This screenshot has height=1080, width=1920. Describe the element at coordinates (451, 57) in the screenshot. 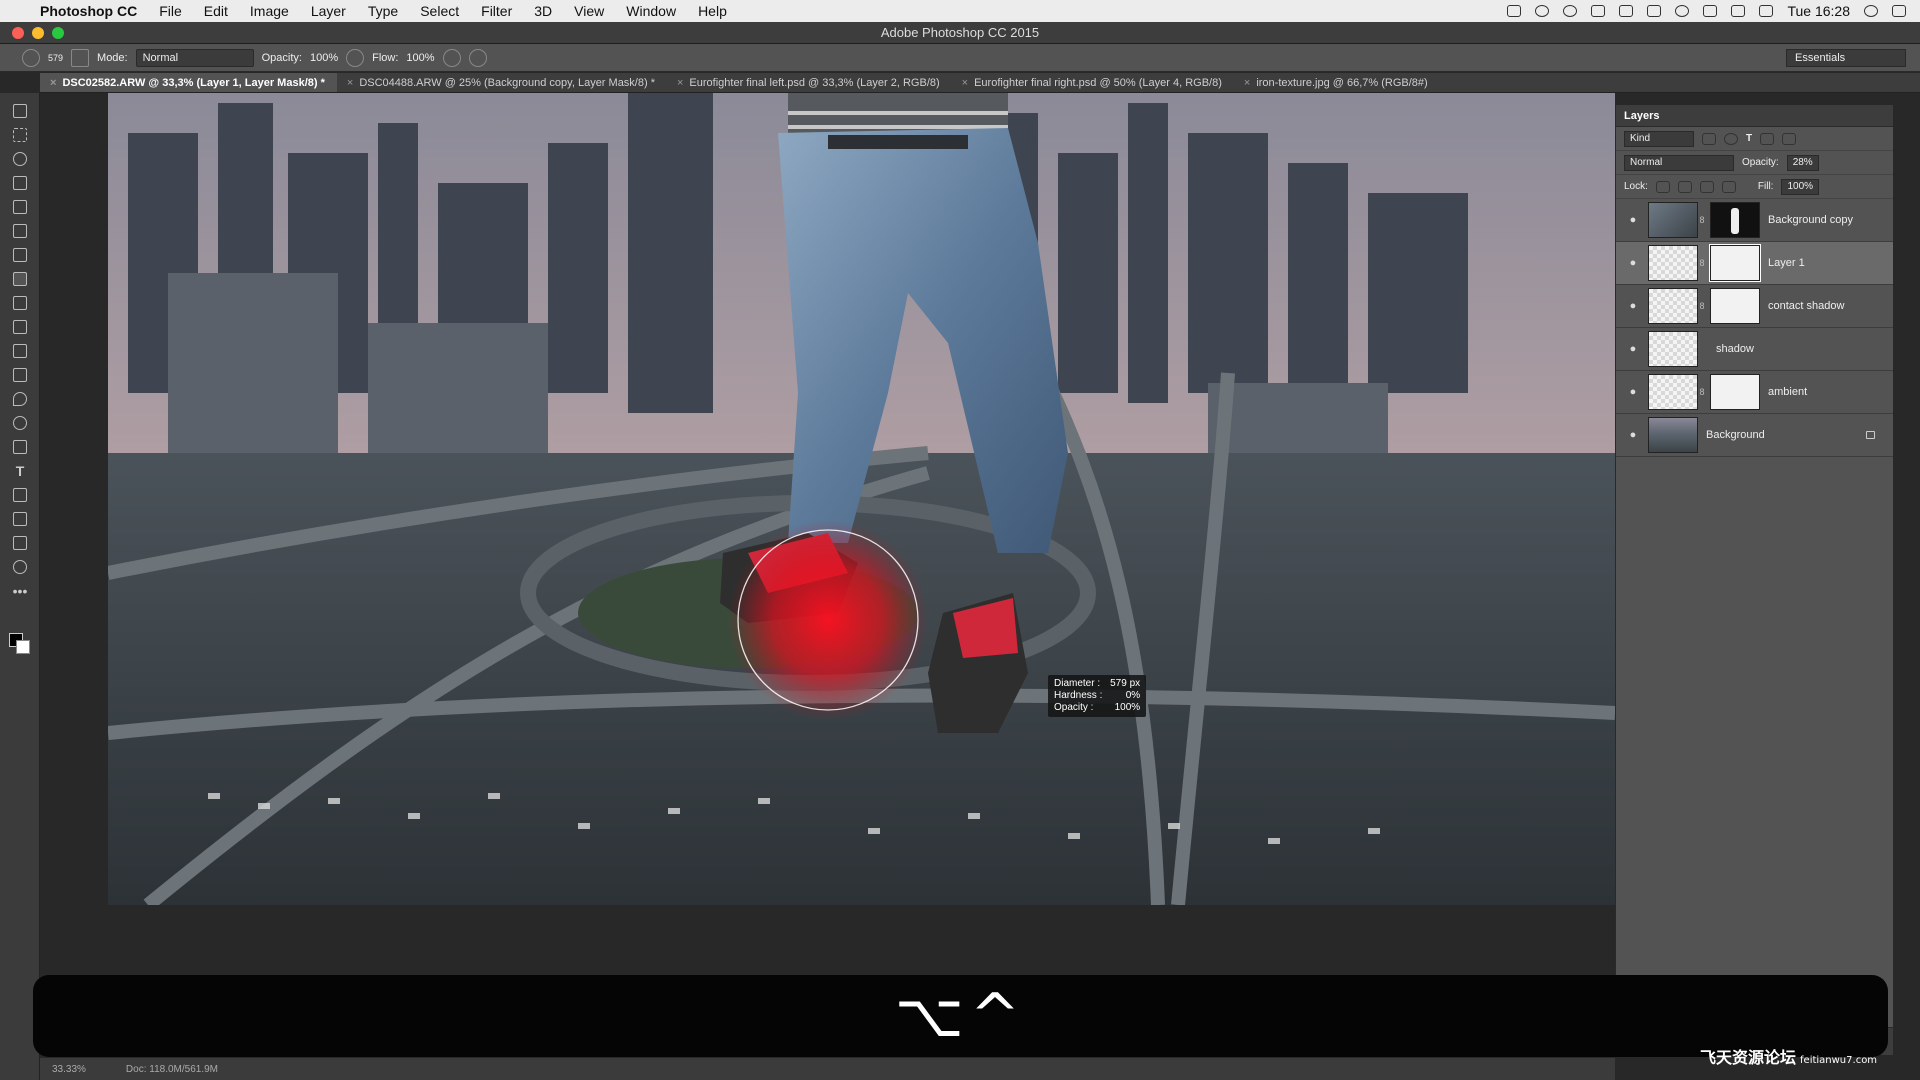

I see `airbrush-icon` at that location.